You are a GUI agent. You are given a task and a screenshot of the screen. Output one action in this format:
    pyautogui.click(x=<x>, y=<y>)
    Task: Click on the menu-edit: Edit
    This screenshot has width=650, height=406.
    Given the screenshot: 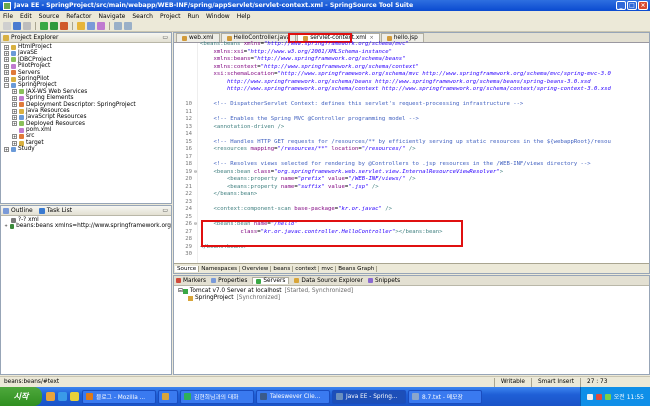 What is the action you would take?
    pyautogui.click(x=26, y=16)
    